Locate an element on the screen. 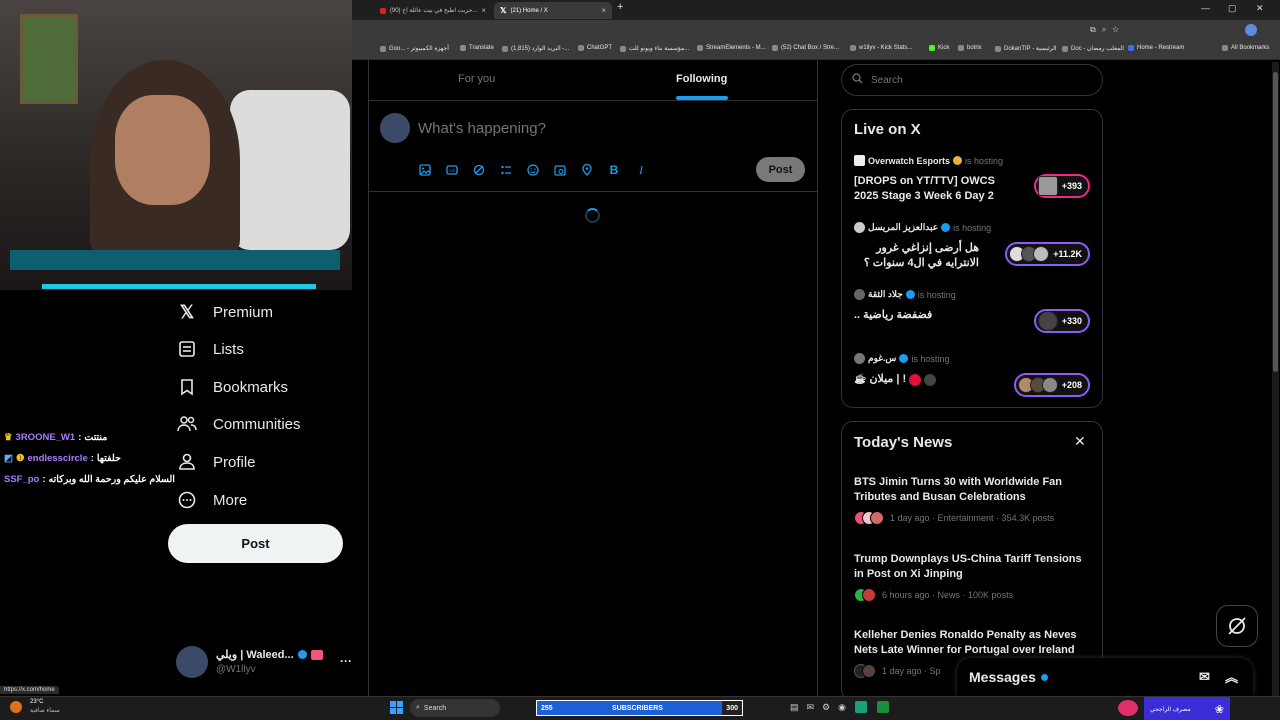 This screenshot has width=1280, height=720. live-host: Overwatch Esports is hosting is located at coordinates (928, 160).